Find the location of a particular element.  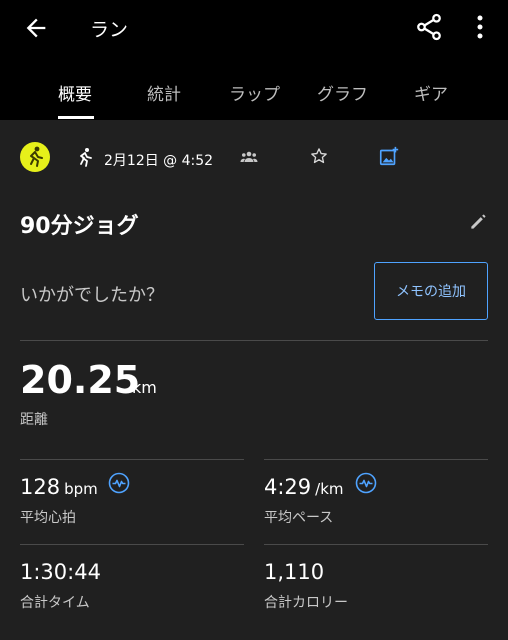

runner-icon is located at coordinates (86, 157).